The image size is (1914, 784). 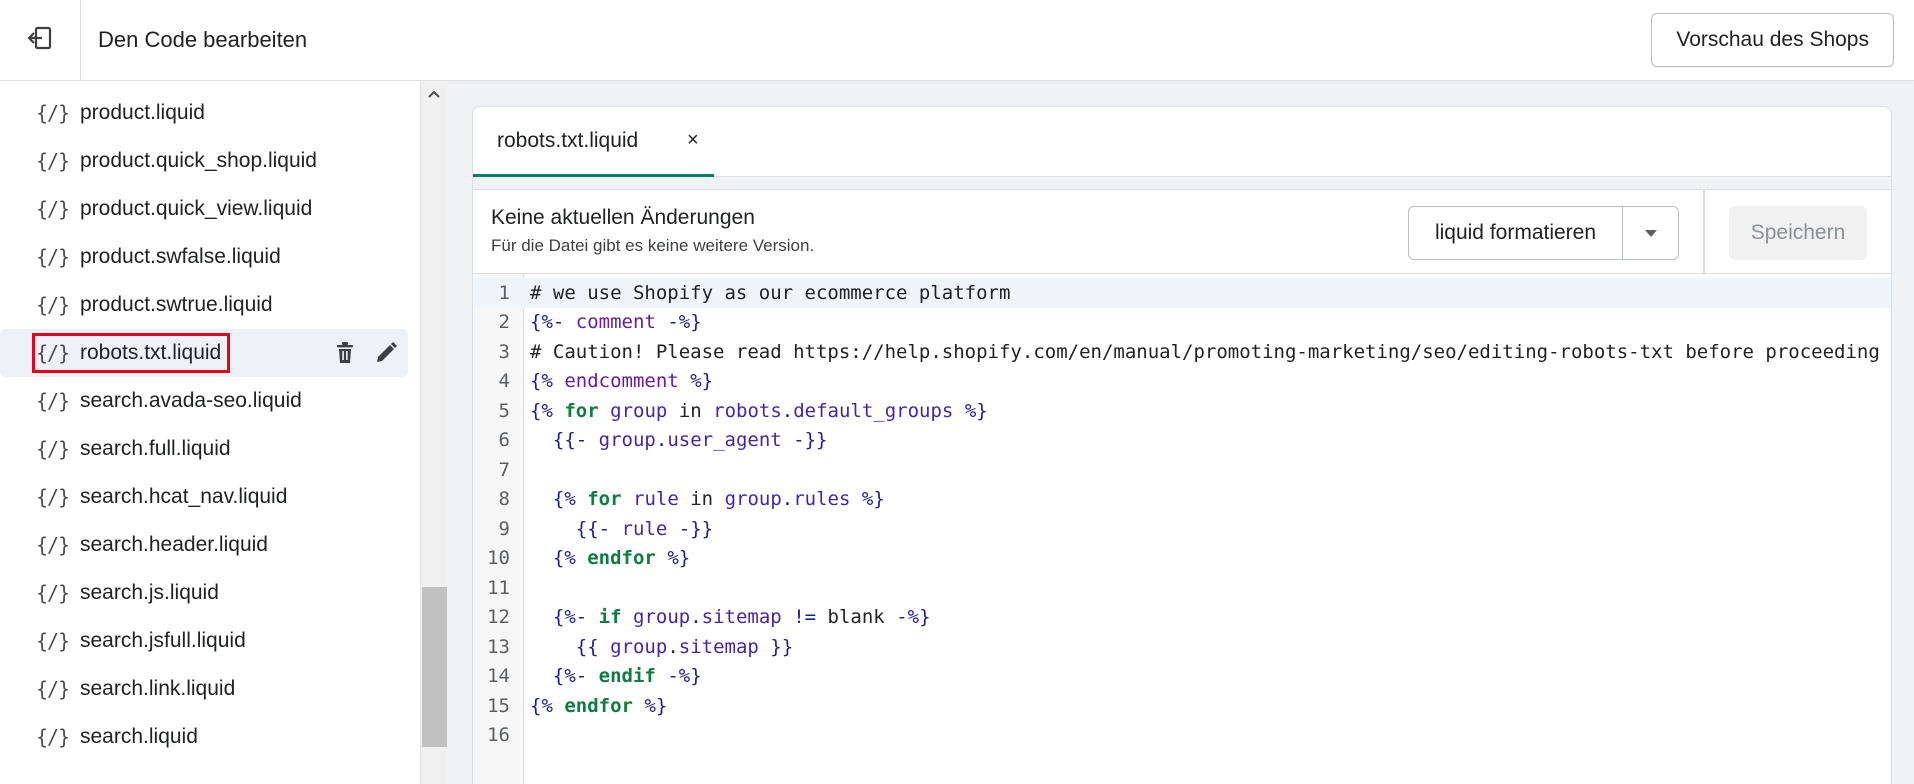 What do you see at coordinates (504, 410) in the screenshot?
I see `line-number: 5` at bounding box center [504, 410].